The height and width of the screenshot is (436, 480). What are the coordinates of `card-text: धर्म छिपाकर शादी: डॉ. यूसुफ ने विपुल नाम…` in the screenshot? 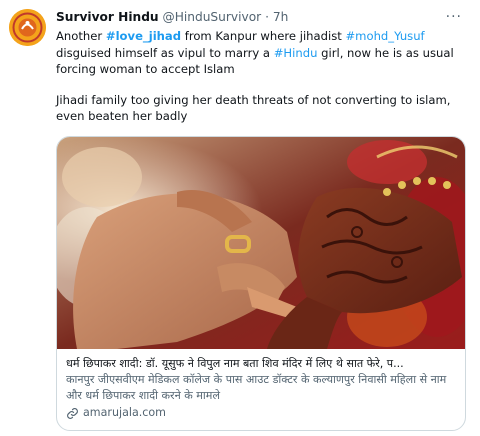 It's located at (262, 388).